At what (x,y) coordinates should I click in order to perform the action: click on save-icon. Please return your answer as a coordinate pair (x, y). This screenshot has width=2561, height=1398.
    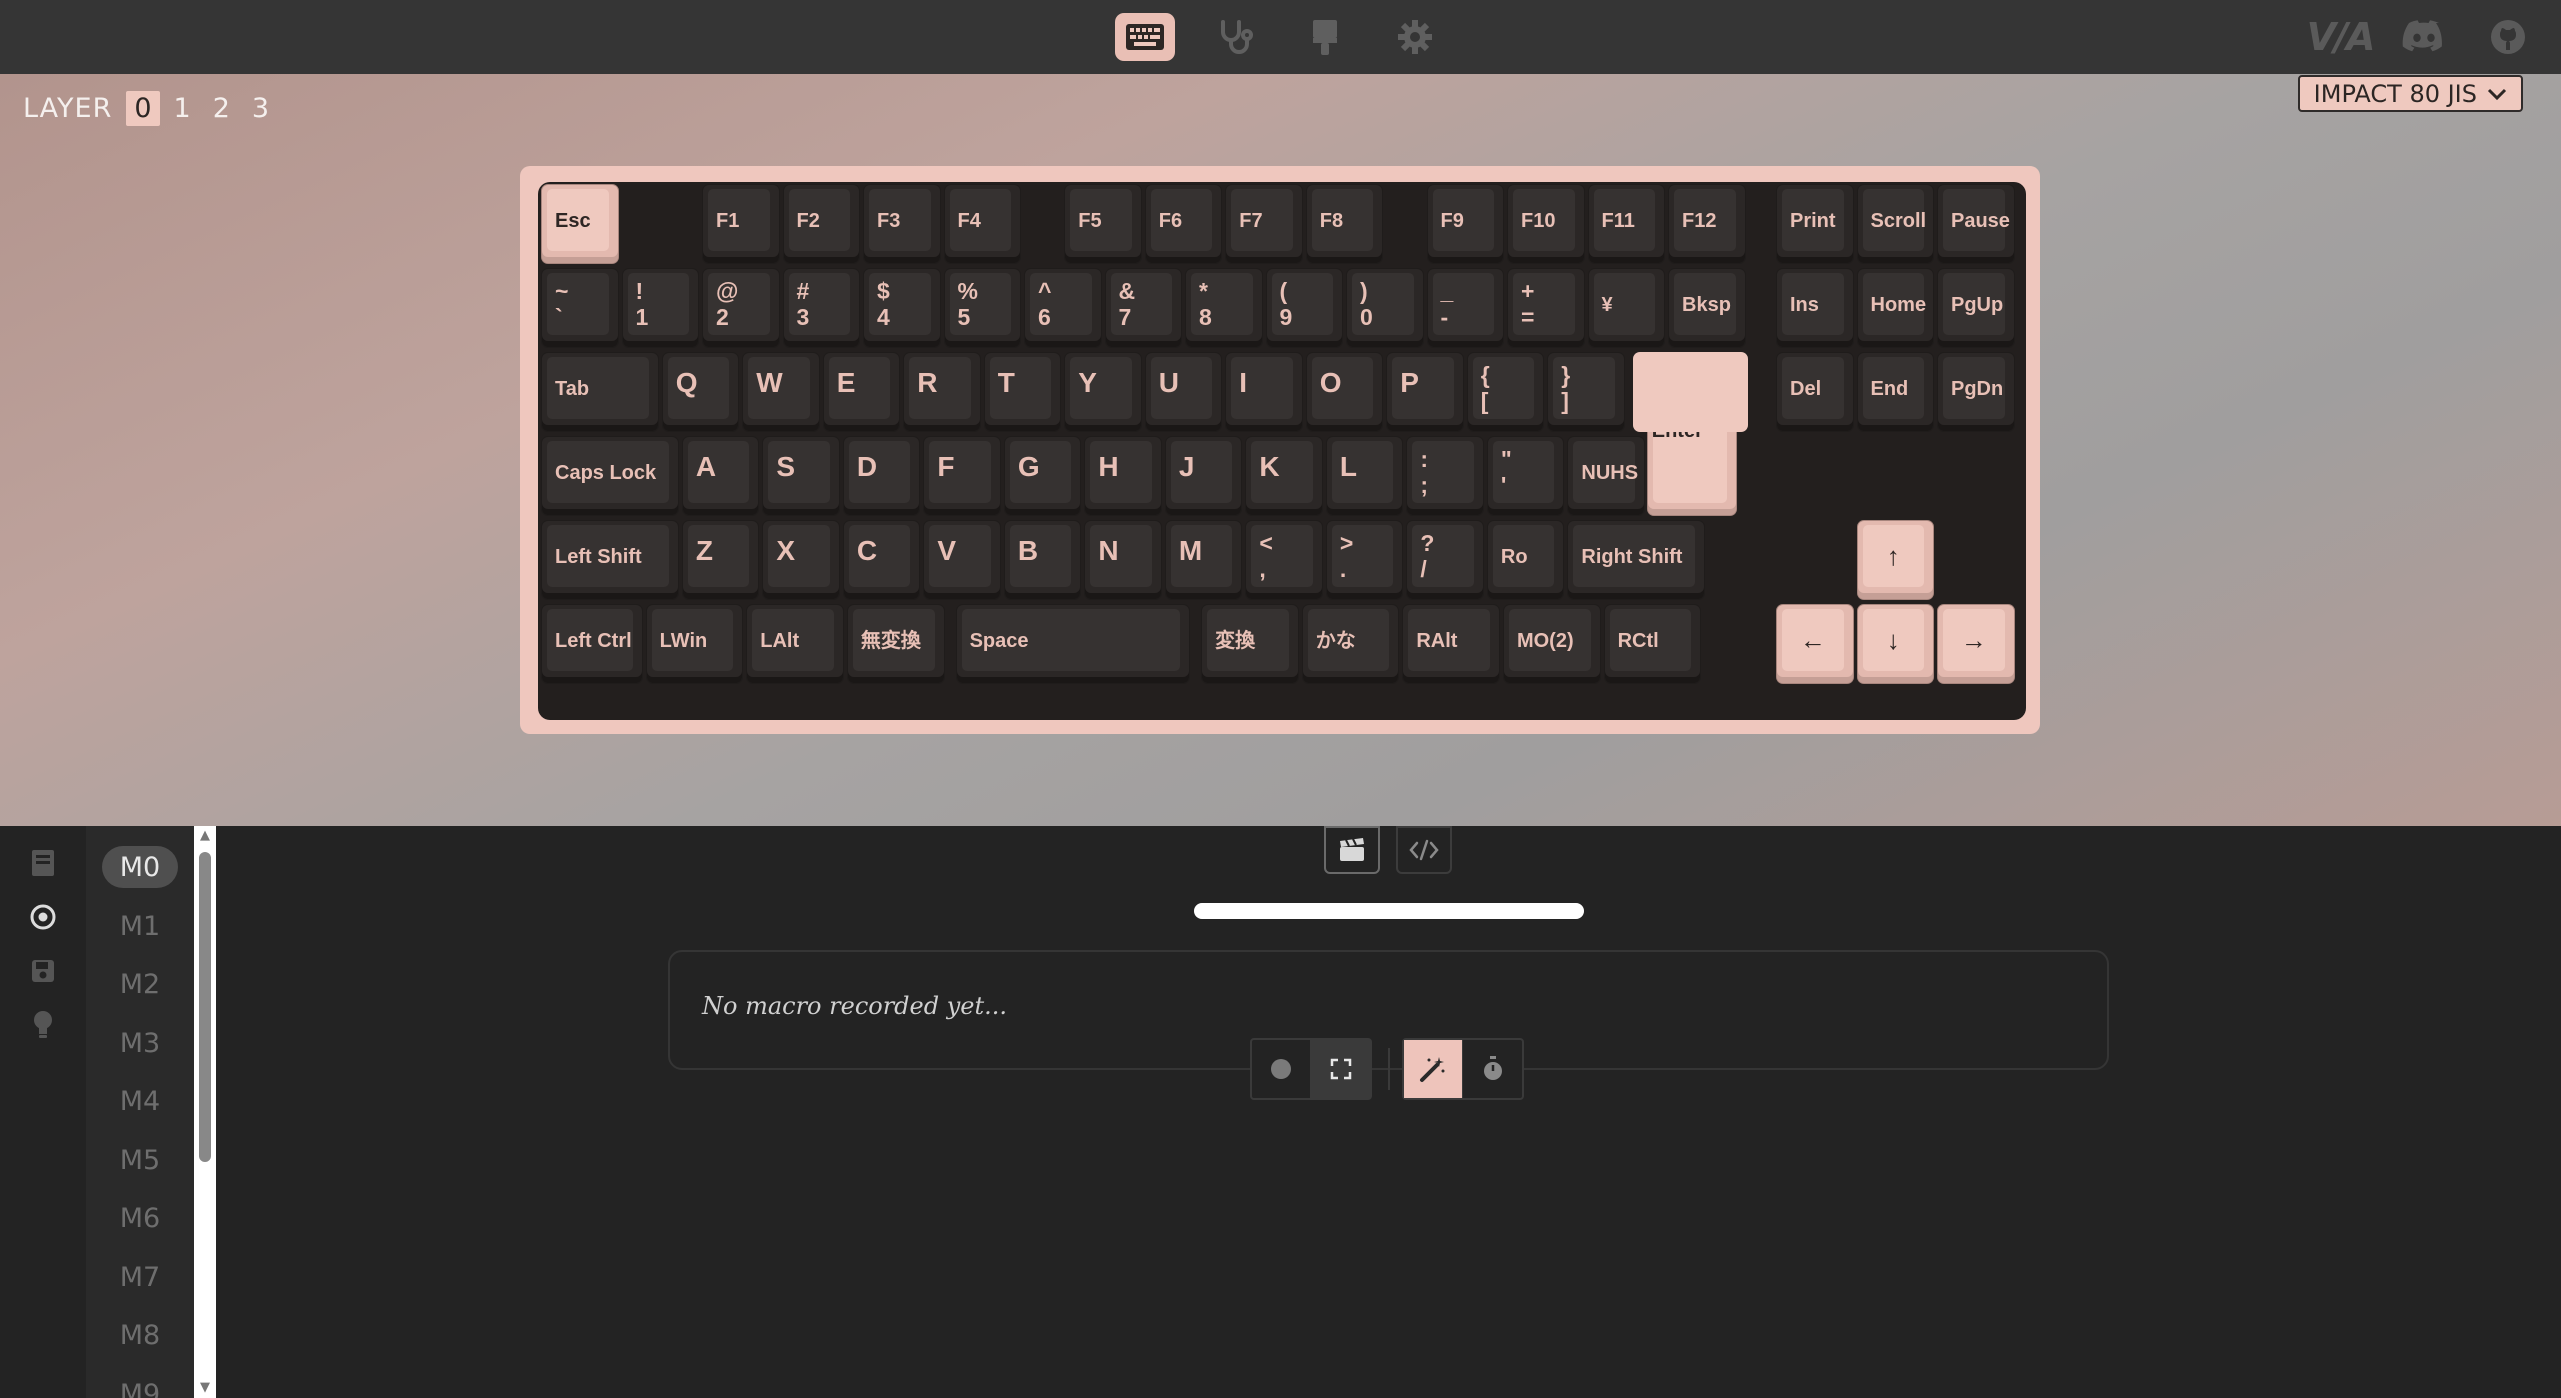
    Looking at the image, I should click on (43, 971).